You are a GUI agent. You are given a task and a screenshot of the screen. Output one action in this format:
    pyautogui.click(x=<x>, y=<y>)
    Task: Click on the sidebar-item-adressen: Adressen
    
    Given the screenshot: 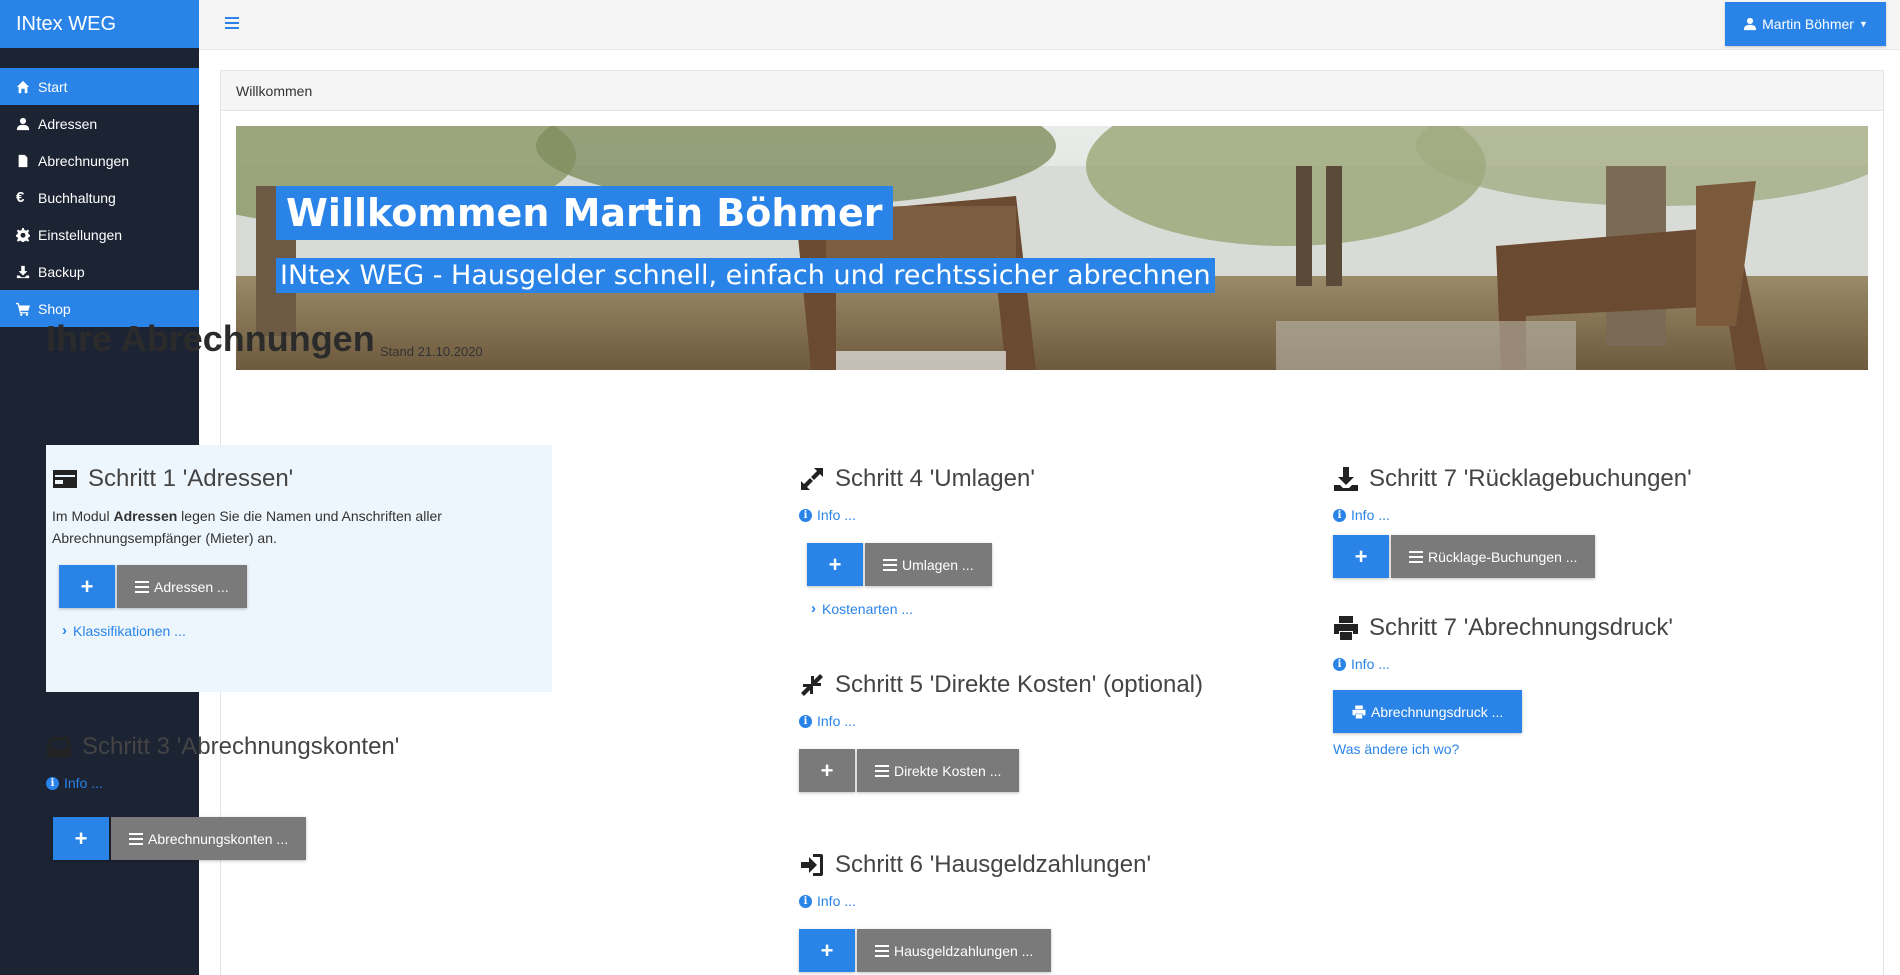 What is the action you would take?
    pyautogui.click(x=99, y=123)
    